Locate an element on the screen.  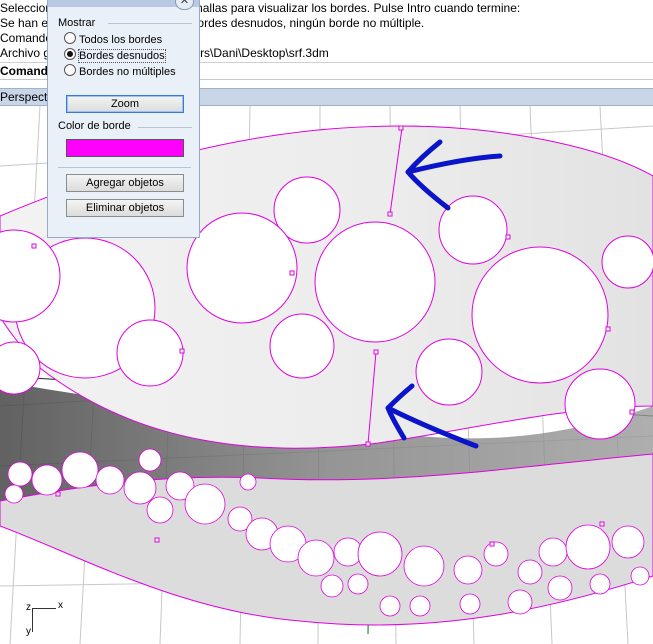
axis-x-label: x is located at coordinates (60, 605).